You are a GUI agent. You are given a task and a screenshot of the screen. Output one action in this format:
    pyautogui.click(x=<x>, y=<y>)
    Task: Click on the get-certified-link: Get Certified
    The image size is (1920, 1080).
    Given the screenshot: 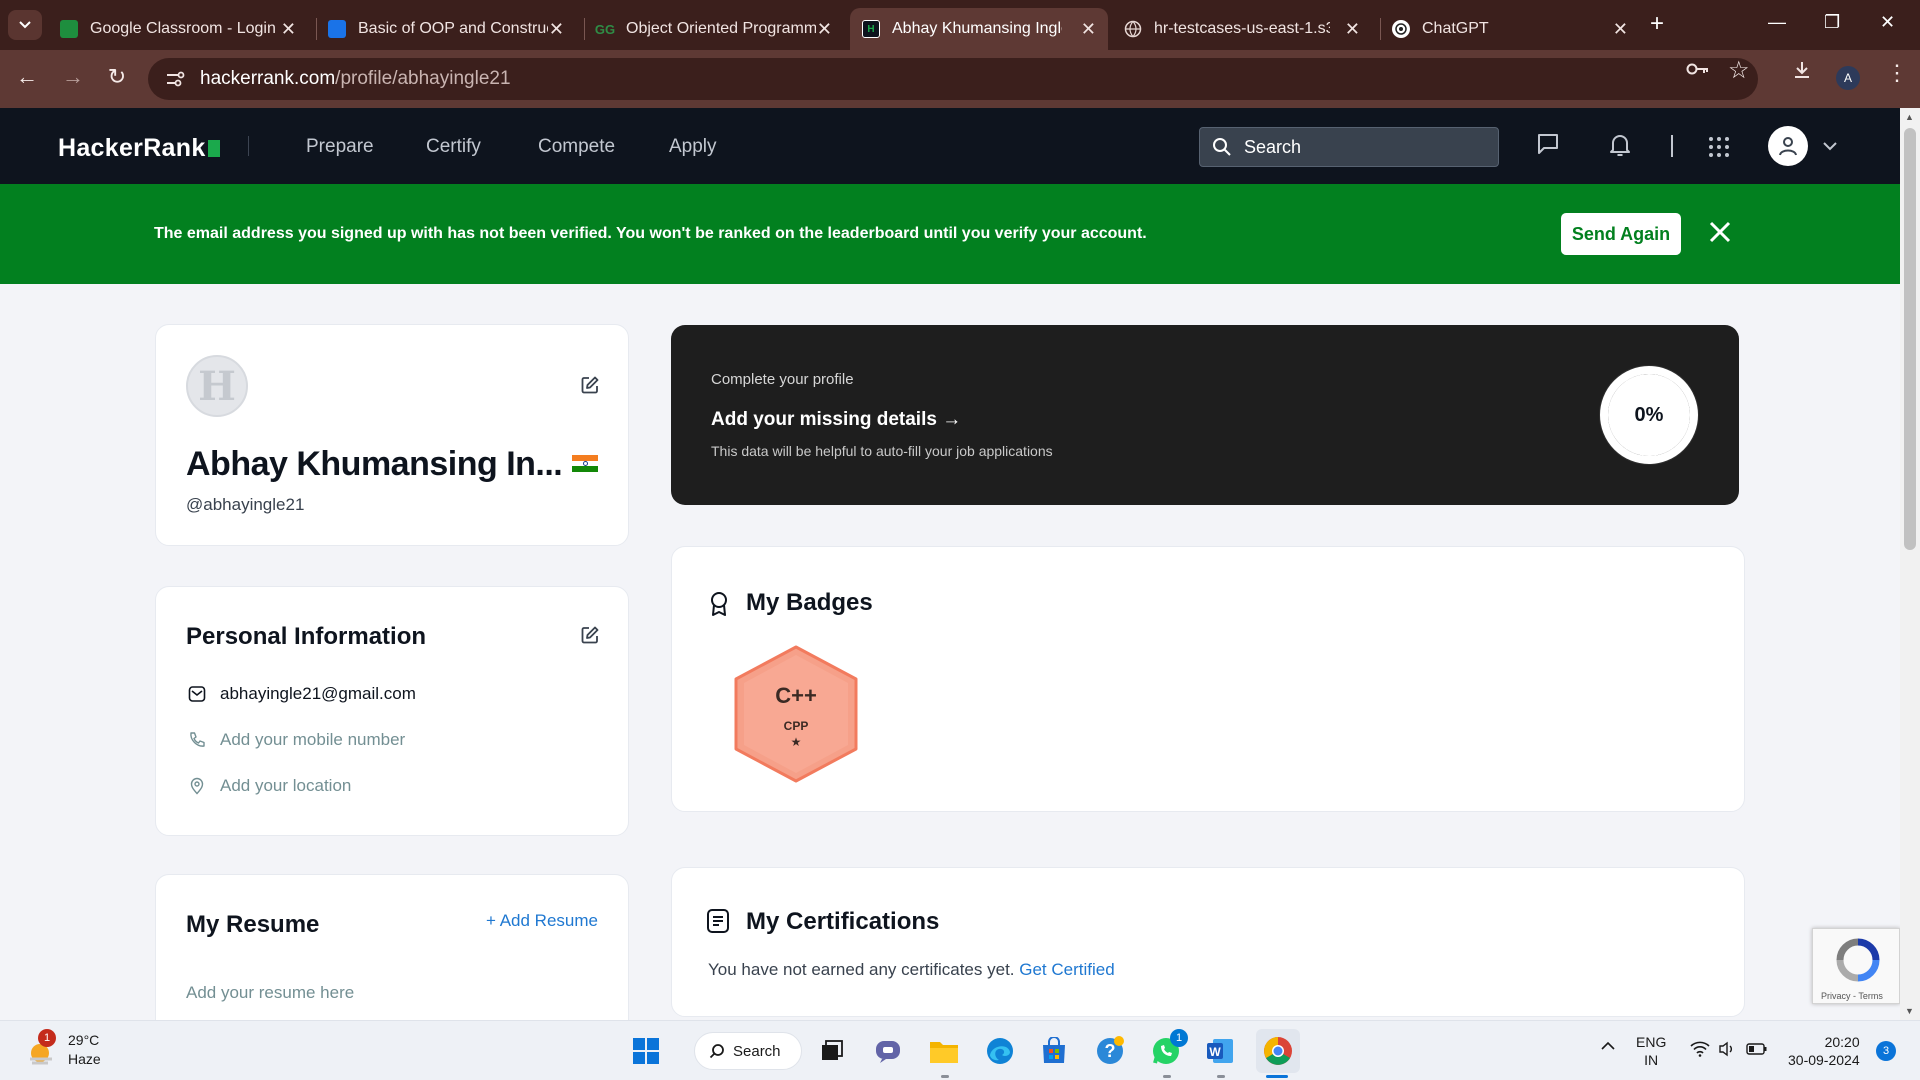 What is the action you would take?
    pyautogui.click(x=1066, y=969)
    